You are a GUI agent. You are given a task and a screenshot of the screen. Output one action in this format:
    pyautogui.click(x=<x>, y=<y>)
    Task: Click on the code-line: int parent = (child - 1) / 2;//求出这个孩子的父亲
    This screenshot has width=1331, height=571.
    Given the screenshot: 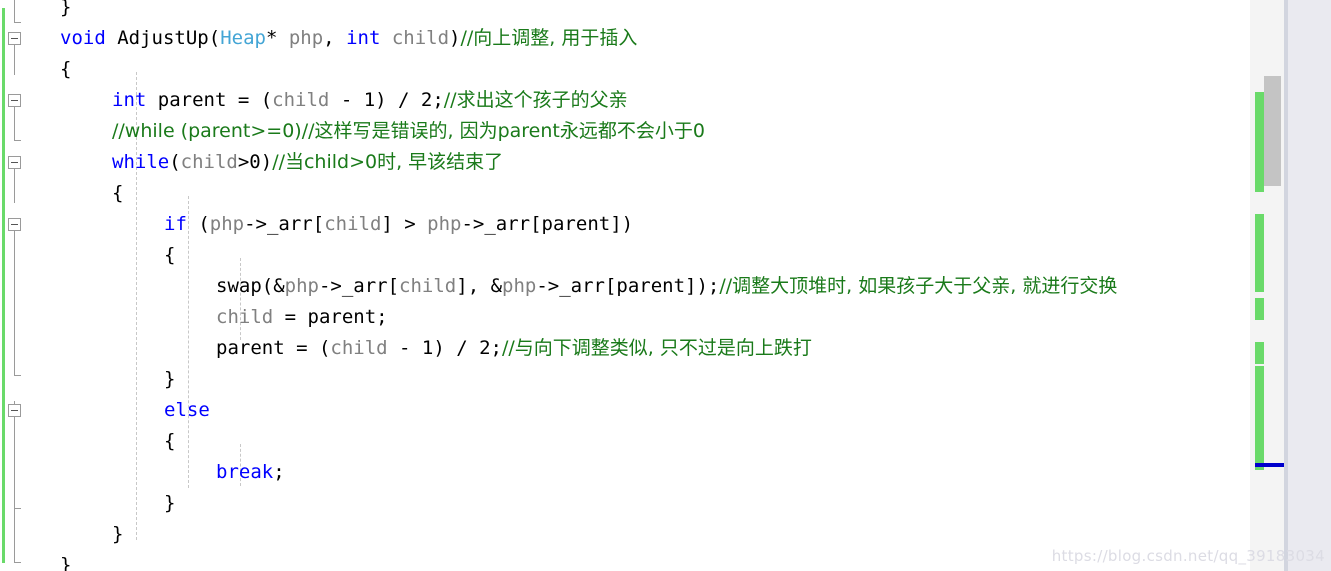 What is the action you would take?
    pyautogui.click(x=370, y=100)
    